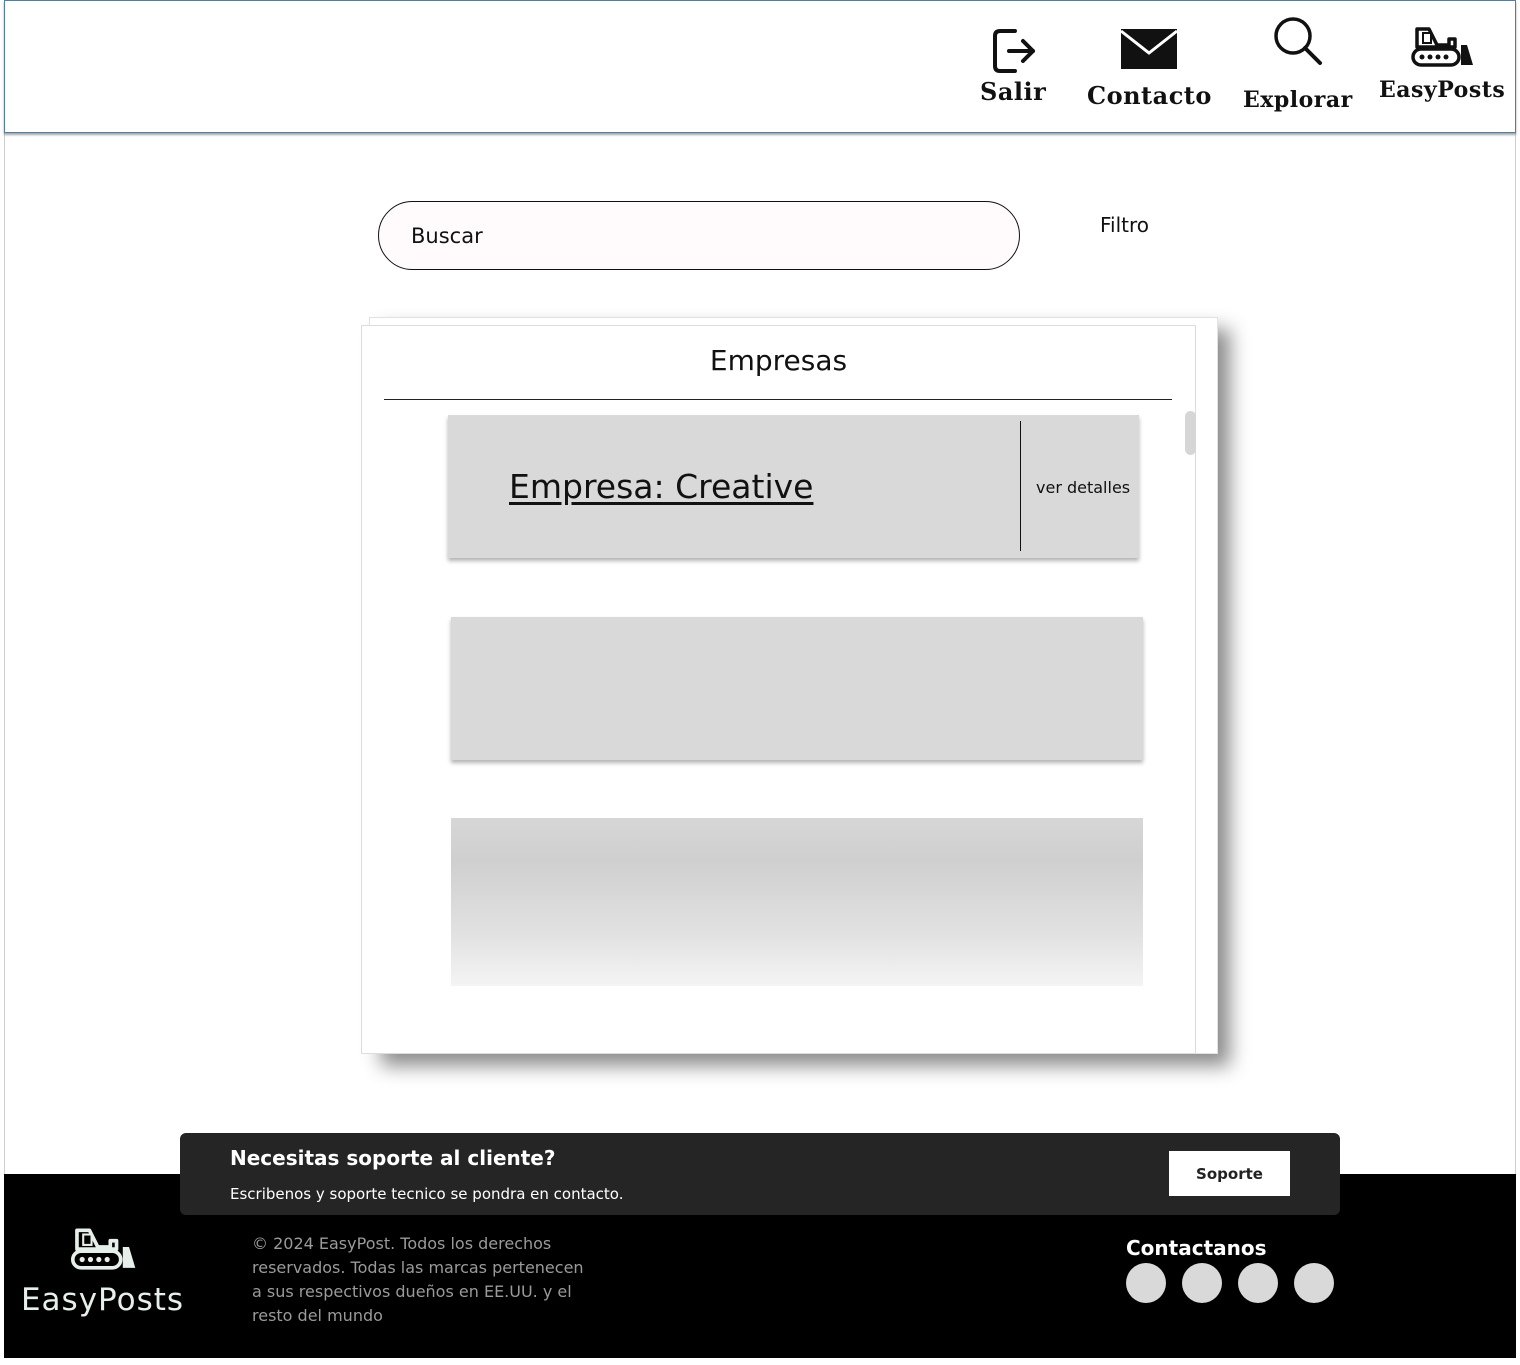 The image size is (1520, 1365). What do you see at coordinates (1083, 487) in the screenshot?
I see `view-details-button: ver detalles` at bounding box center [1083, 487].